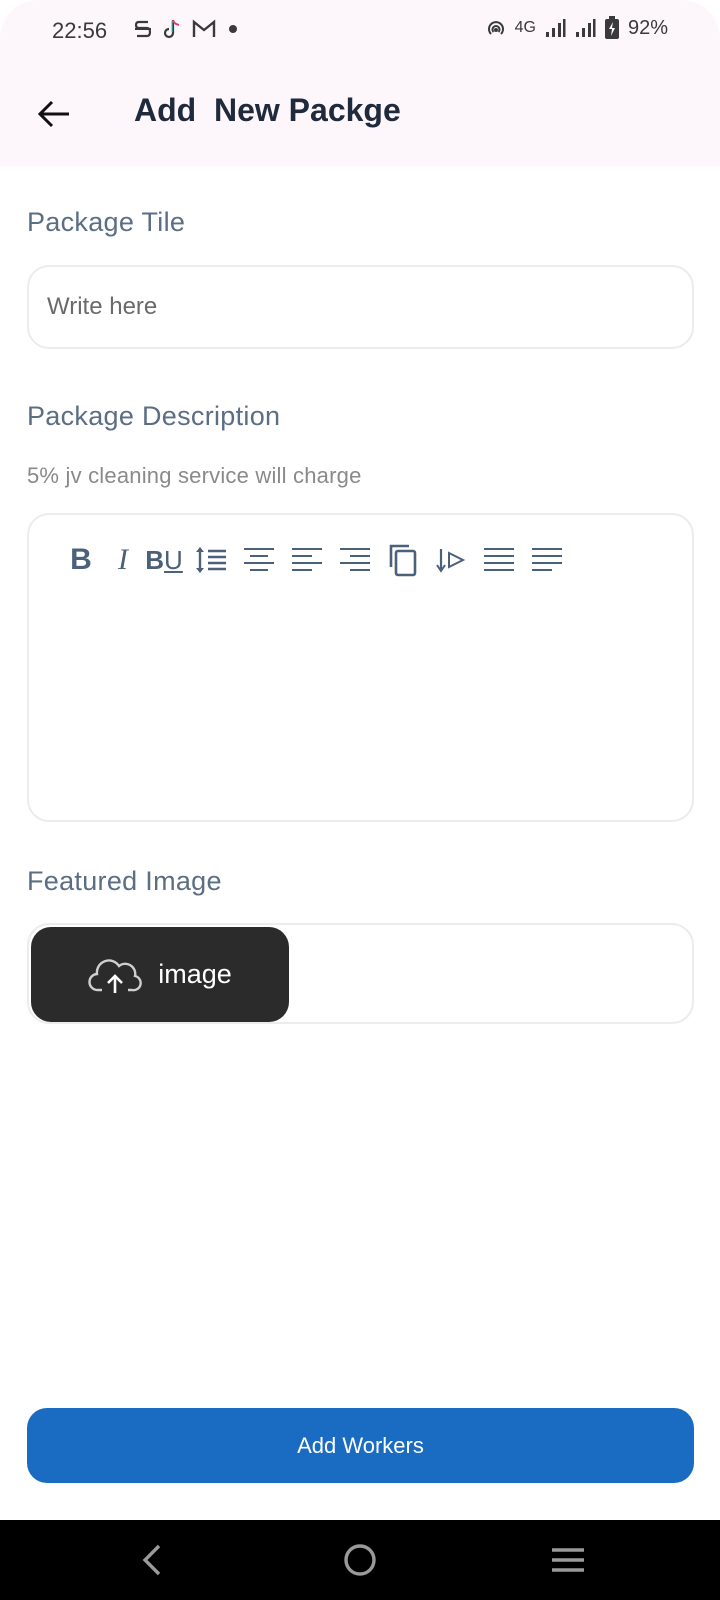 The width and height of the screenshot is (720, 1600). What do you see at coordinates (360, 699) in the screenshot?
I see `description-input` at bounding box center [360, 699].